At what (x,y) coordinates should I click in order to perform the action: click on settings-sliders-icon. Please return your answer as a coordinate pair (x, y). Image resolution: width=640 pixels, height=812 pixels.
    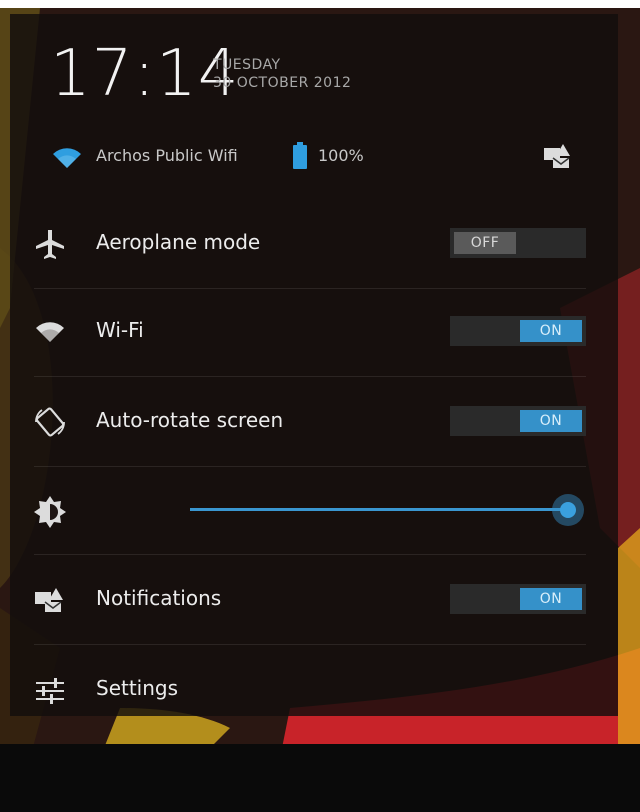
    Looking at the image, I should click on (50, 691).